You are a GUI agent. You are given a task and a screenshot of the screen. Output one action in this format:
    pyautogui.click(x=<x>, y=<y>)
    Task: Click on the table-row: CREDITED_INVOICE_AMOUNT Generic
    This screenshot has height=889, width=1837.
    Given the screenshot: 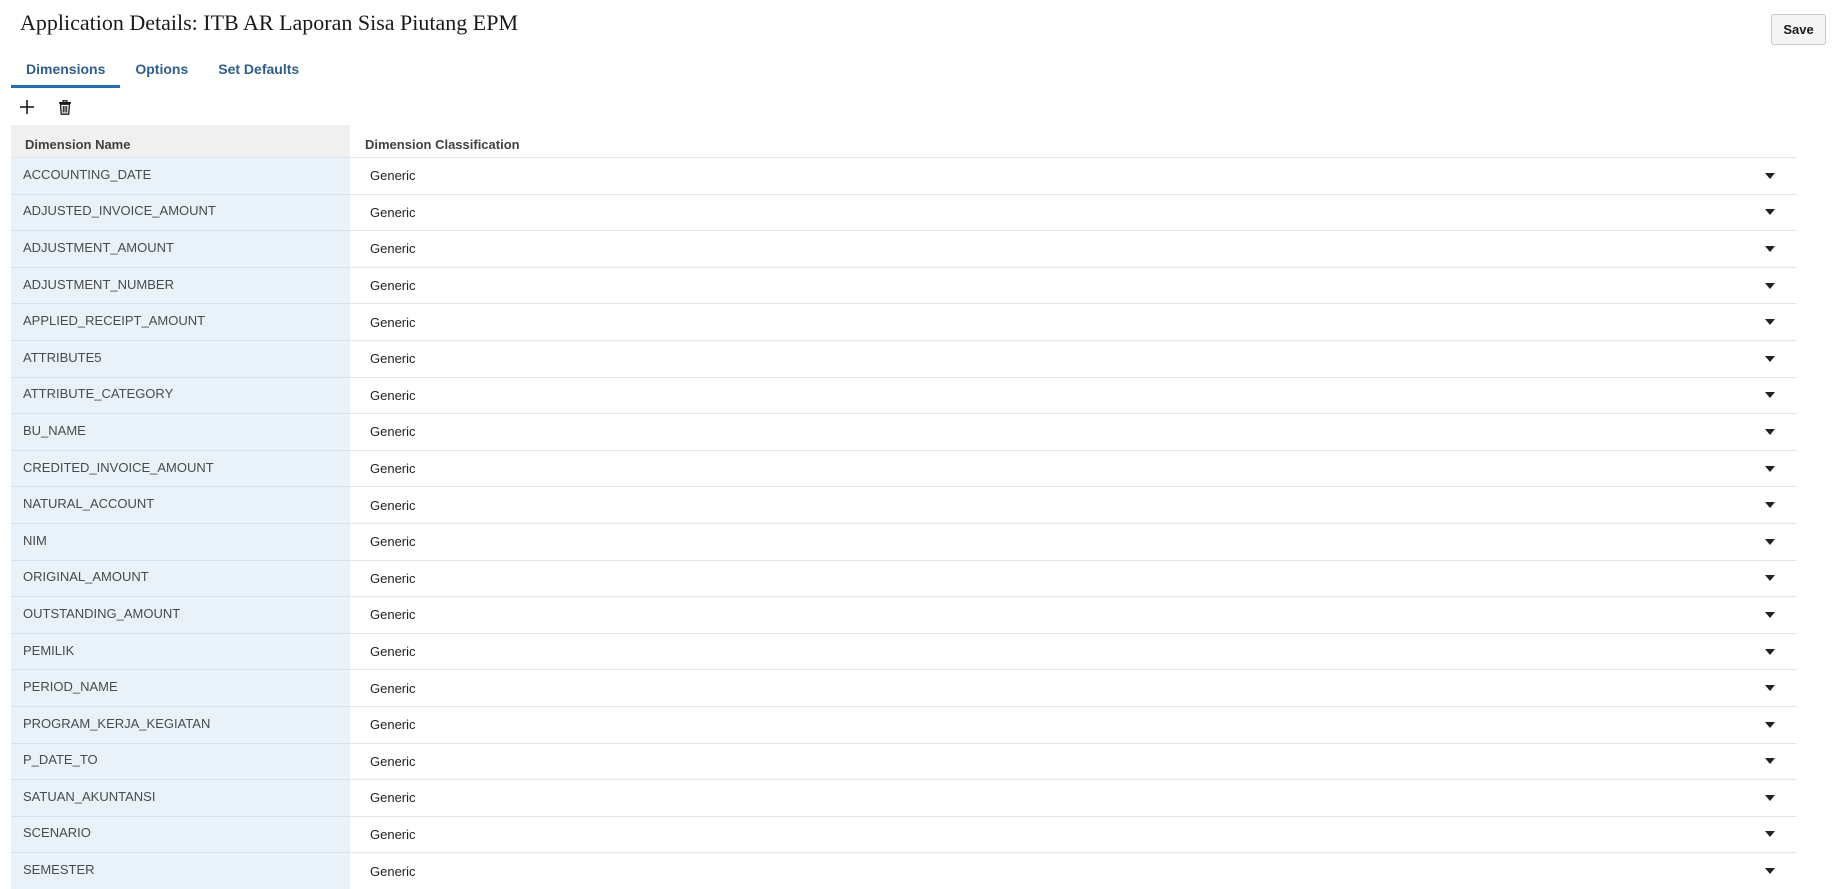 What is the action you would take?
    pyautogui.click(x=904, y=469)
    